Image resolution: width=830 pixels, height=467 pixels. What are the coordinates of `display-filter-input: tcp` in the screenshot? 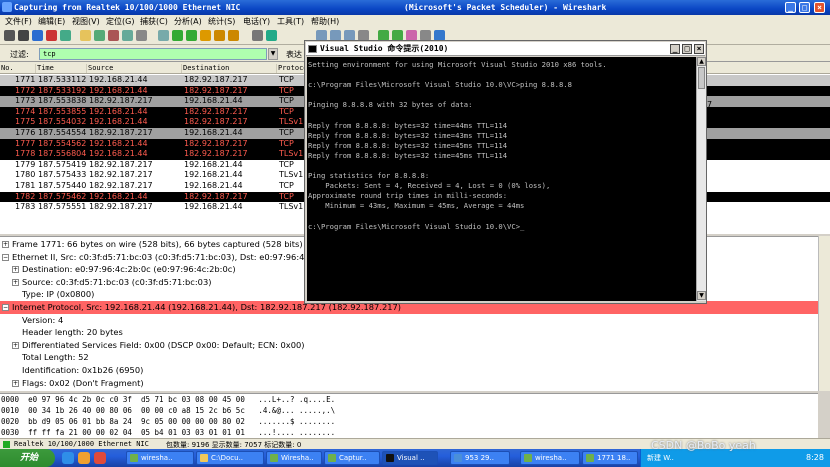 It's located at (153, 54).